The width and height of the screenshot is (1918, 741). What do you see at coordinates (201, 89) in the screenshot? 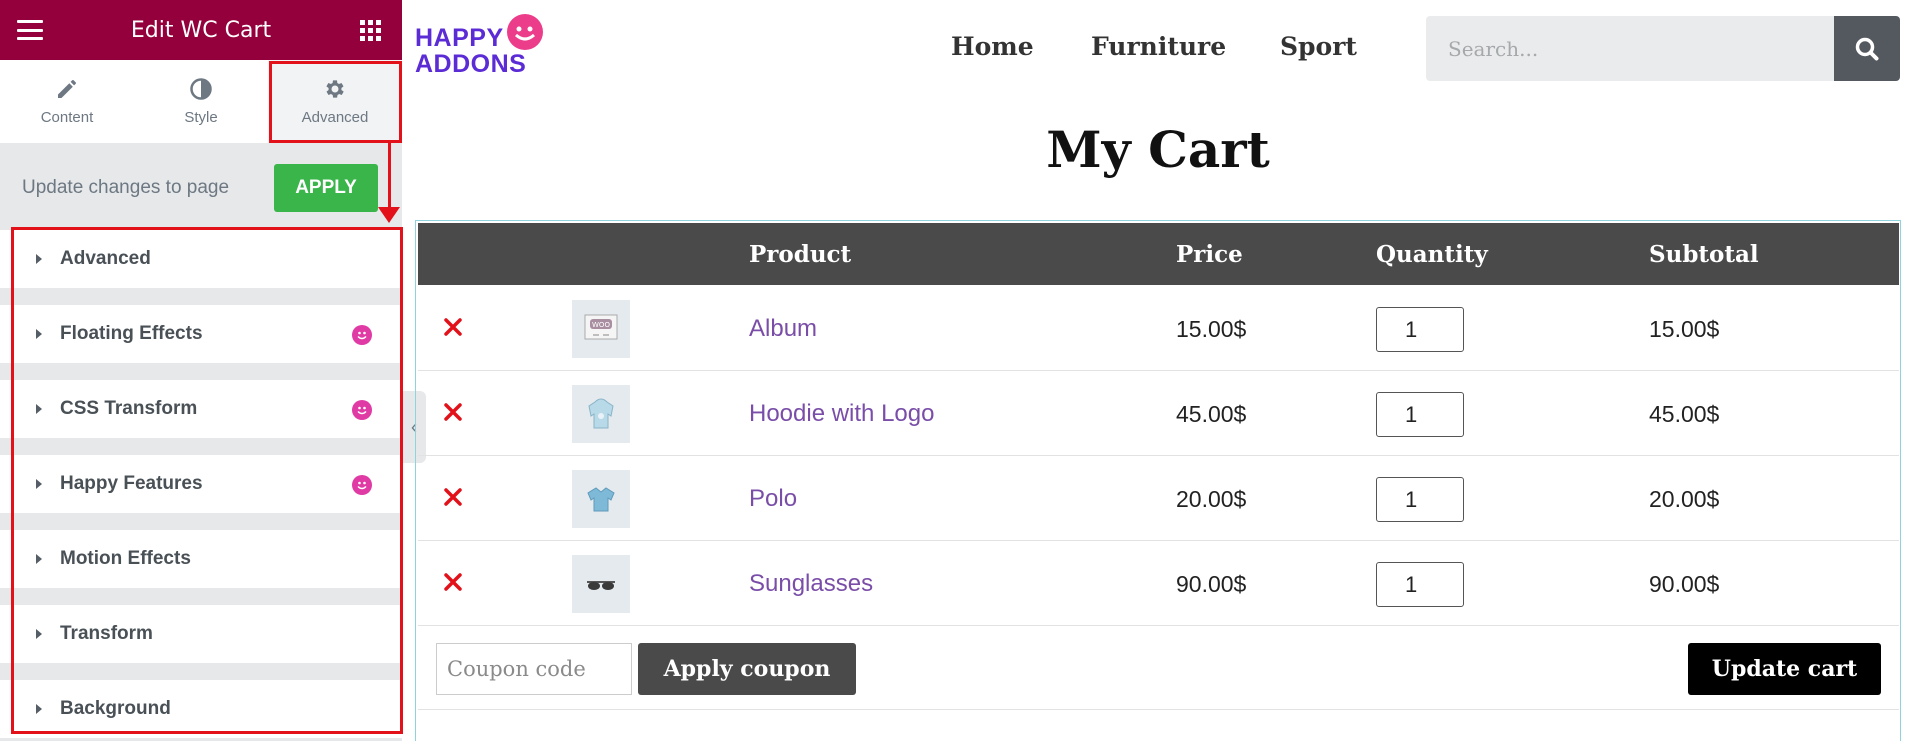
I see `half-circle-icon` at bounding box center [201, 89].